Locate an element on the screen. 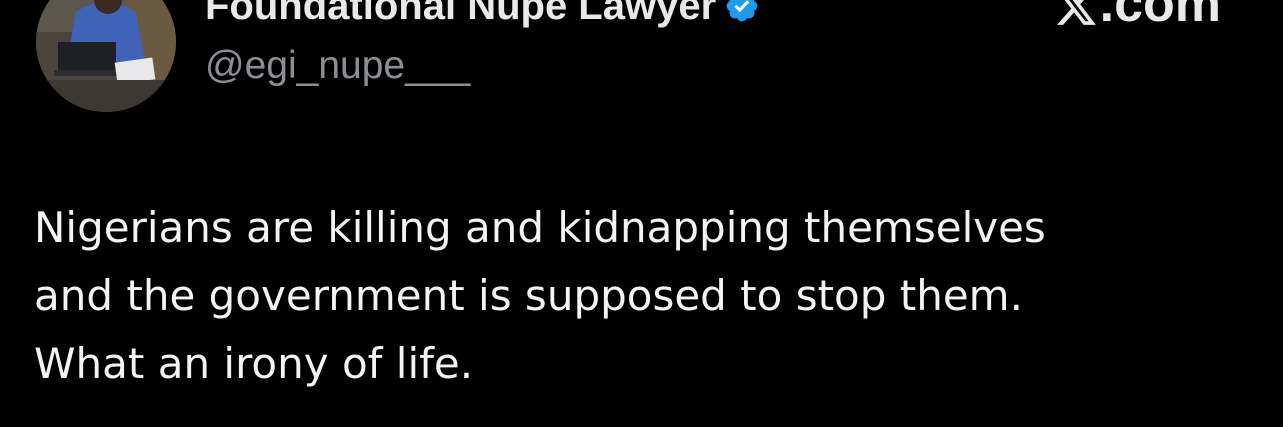 Image resolution: width=1283 pixels, height=427 pixels. avatar is located at coordinates (106, 56).